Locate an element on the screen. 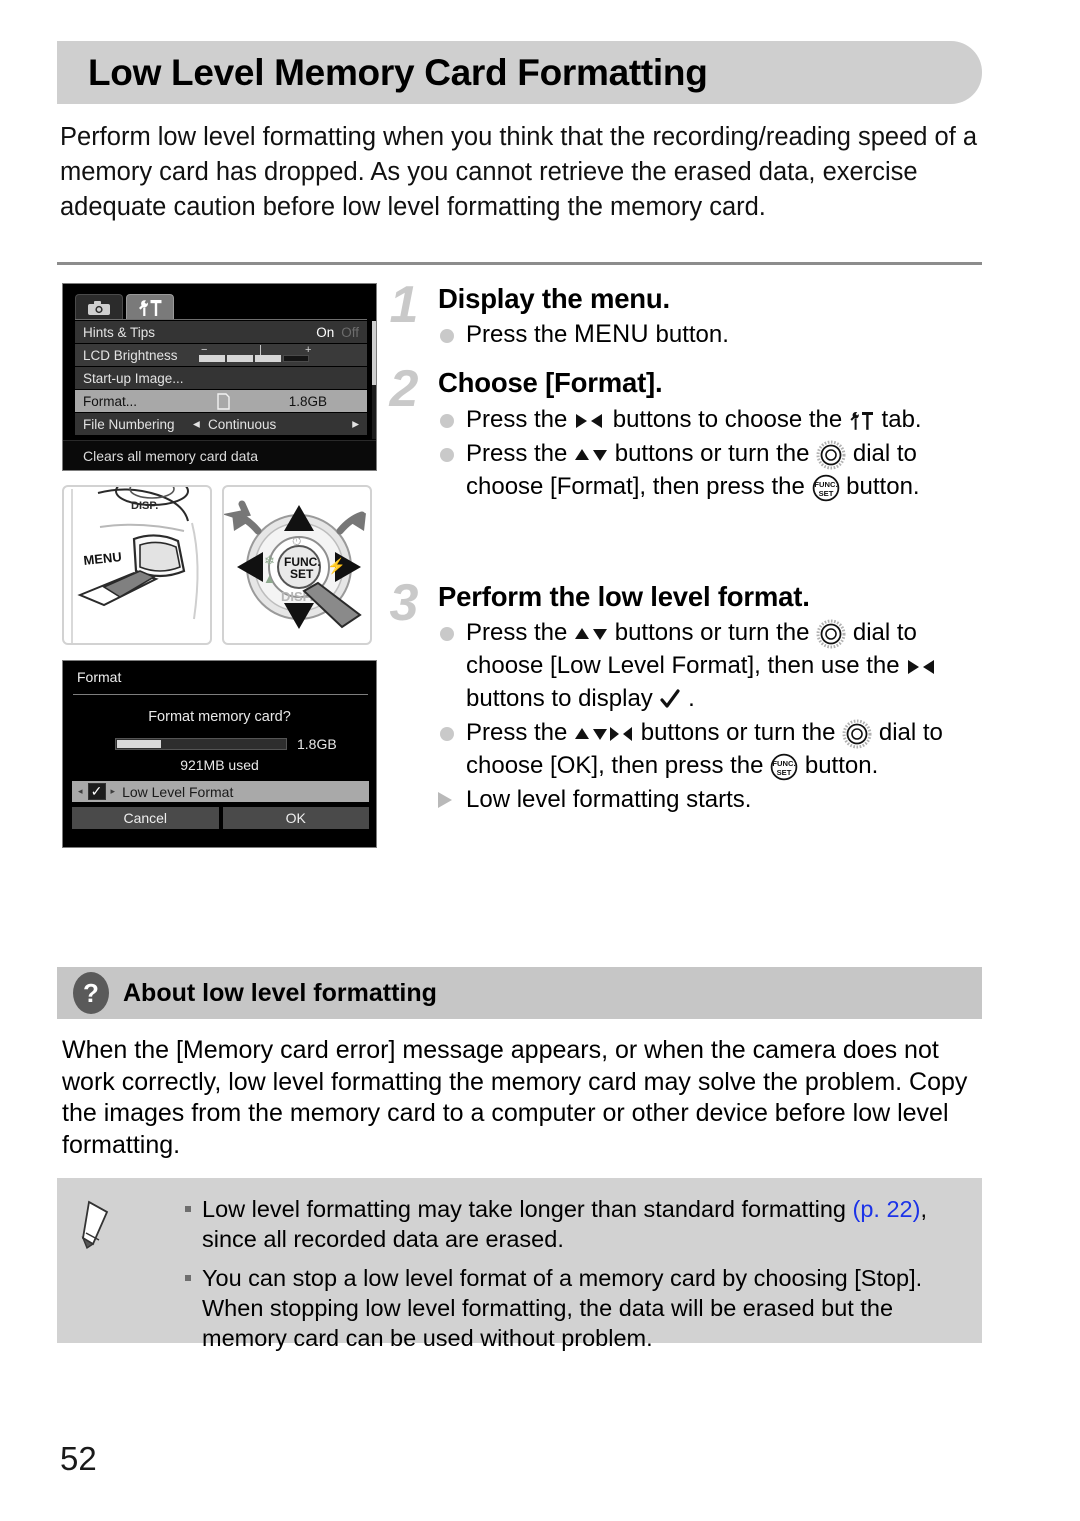 The image size is (1080, 1521). page-reference-link: (p. 22) is located at coordinates (887, 1209).